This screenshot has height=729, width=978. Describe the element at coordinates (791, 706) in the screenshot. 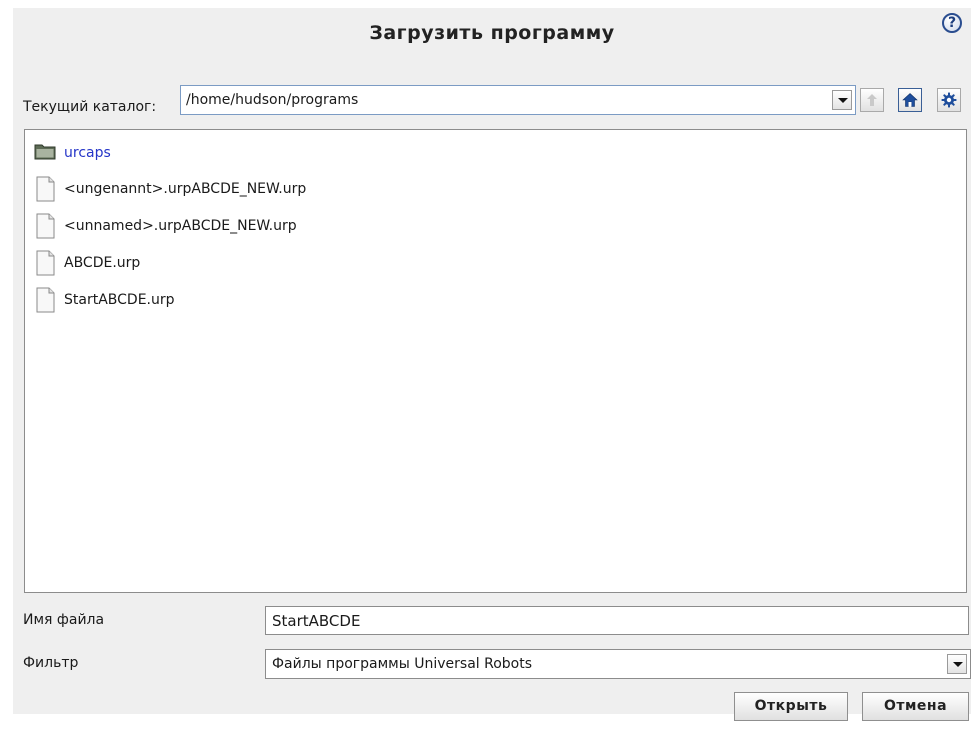

I see `open-button: Открыть` at that location.